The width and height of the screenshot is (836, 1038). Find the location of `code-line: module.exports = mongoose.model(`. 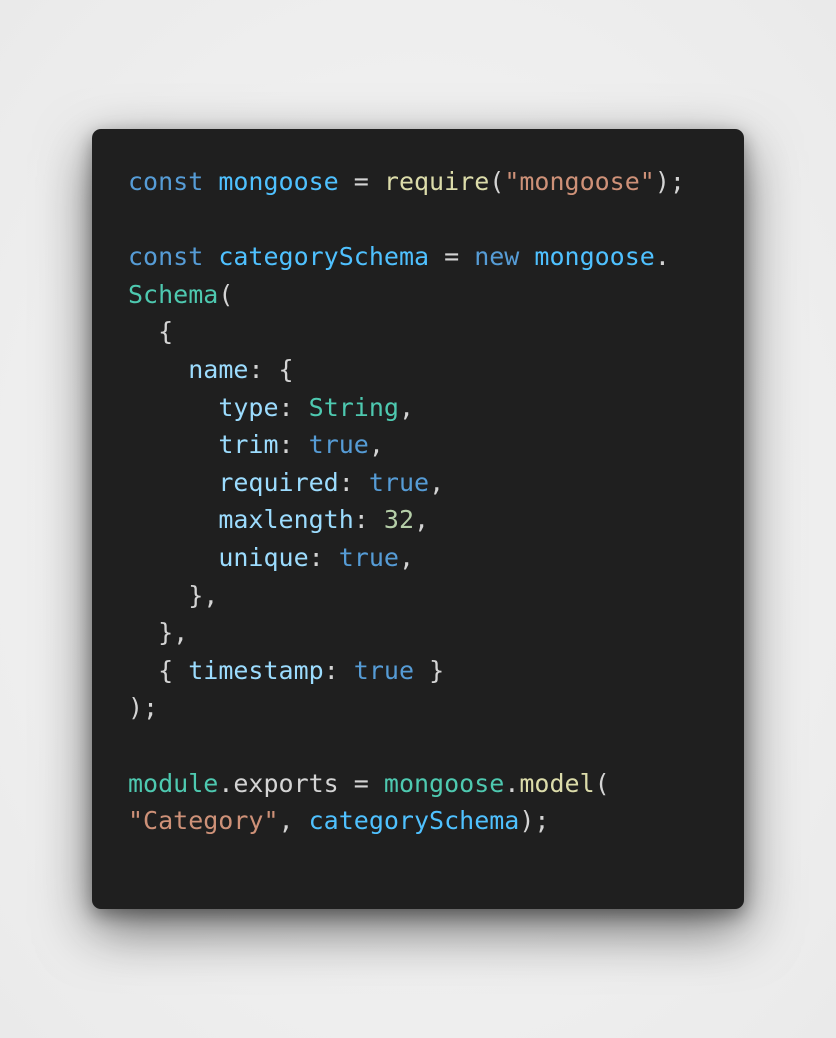

code-line: module.exports = mongoose.model( is located at coordinates (406, 784).